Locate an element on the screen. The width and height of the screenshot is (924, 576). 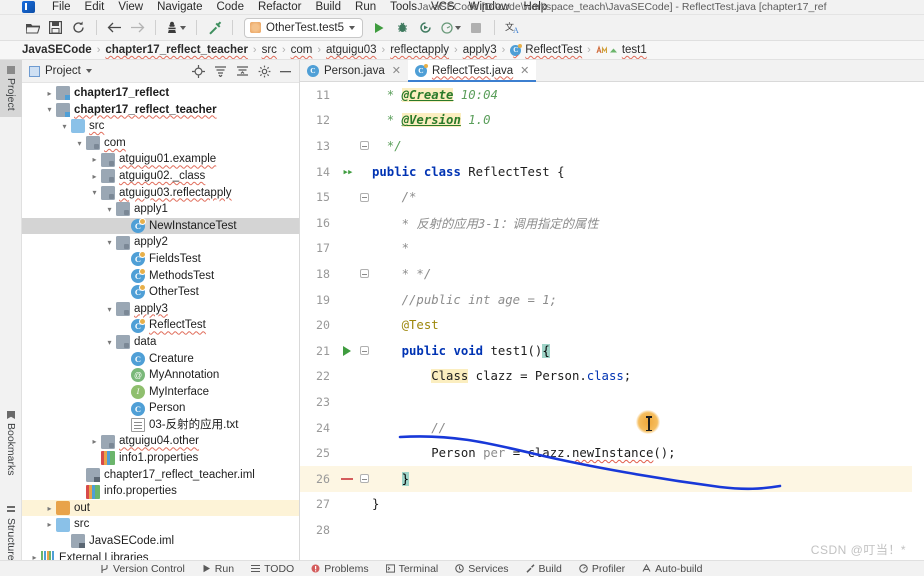
breadcrumb-item-chapter17_reflect_teacher: chapter17_reflect_teacher is located at coordinates (176, 50).